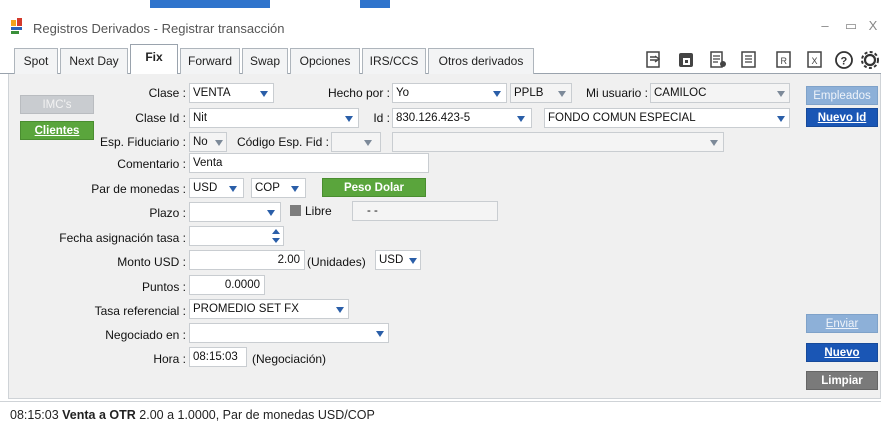 This screenshot has height=427, width=881. I want to click on tab-otros-derivados: Otros derivados, so click(481, 61).